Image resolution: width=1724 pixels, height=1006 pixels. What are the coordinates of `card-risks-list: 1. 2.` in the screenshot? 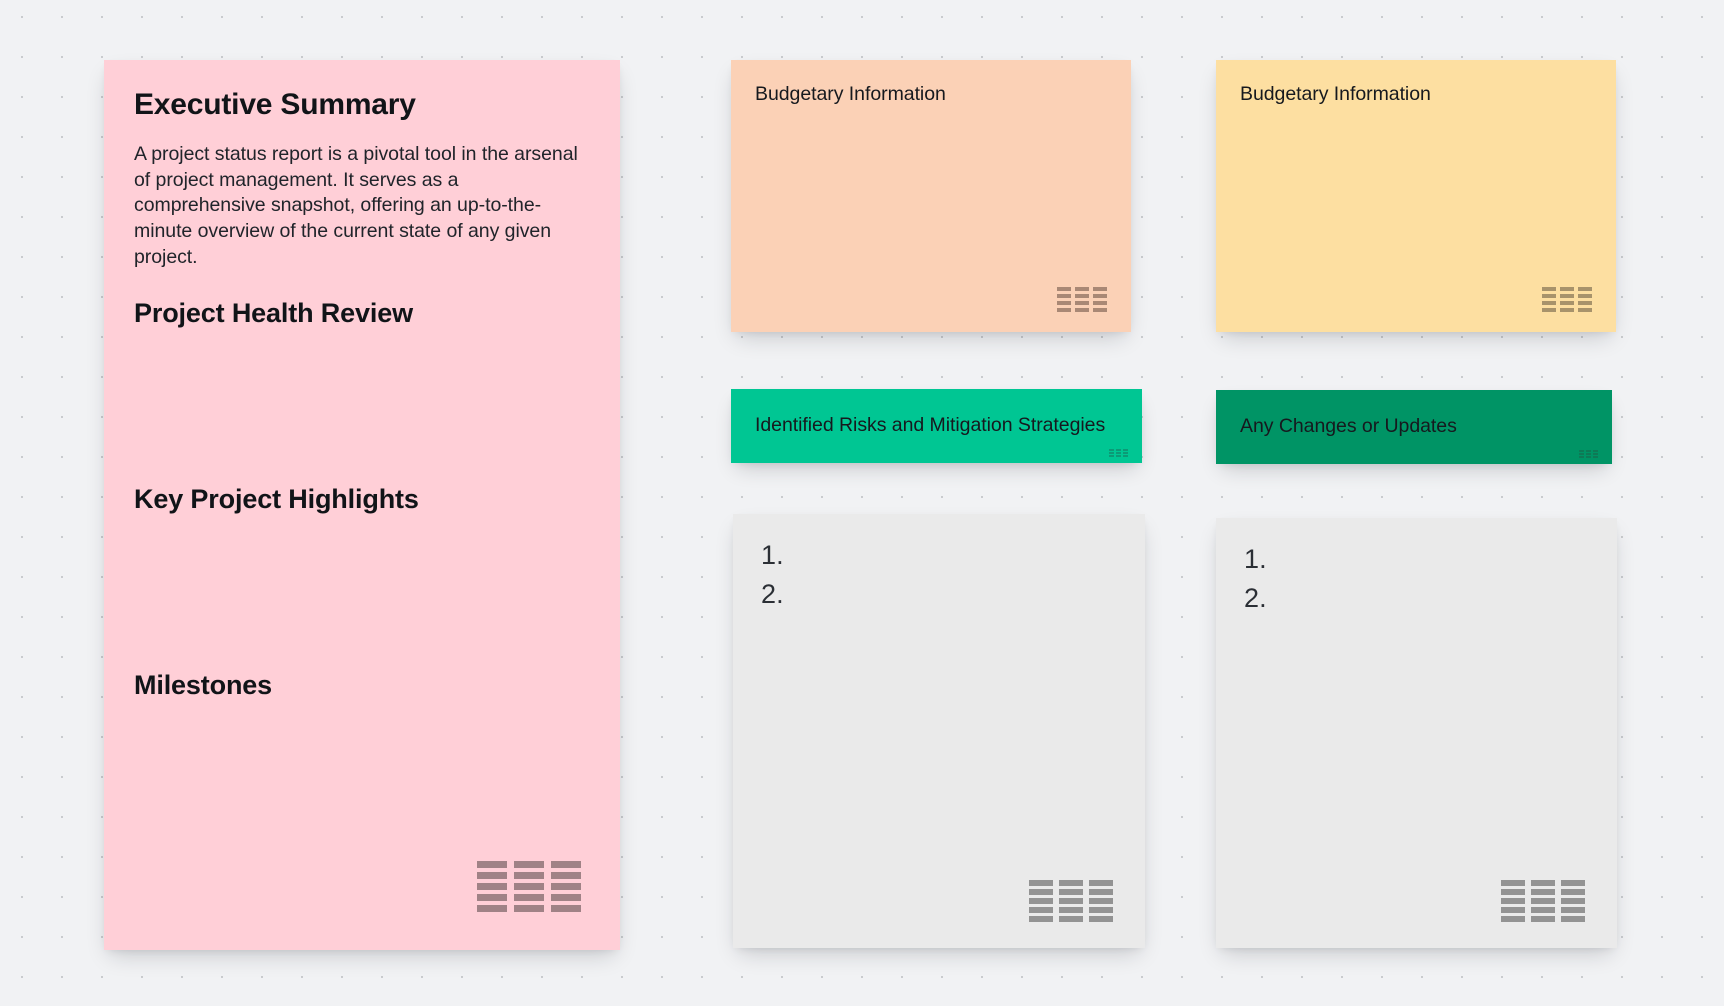 It's located at (939, 731).